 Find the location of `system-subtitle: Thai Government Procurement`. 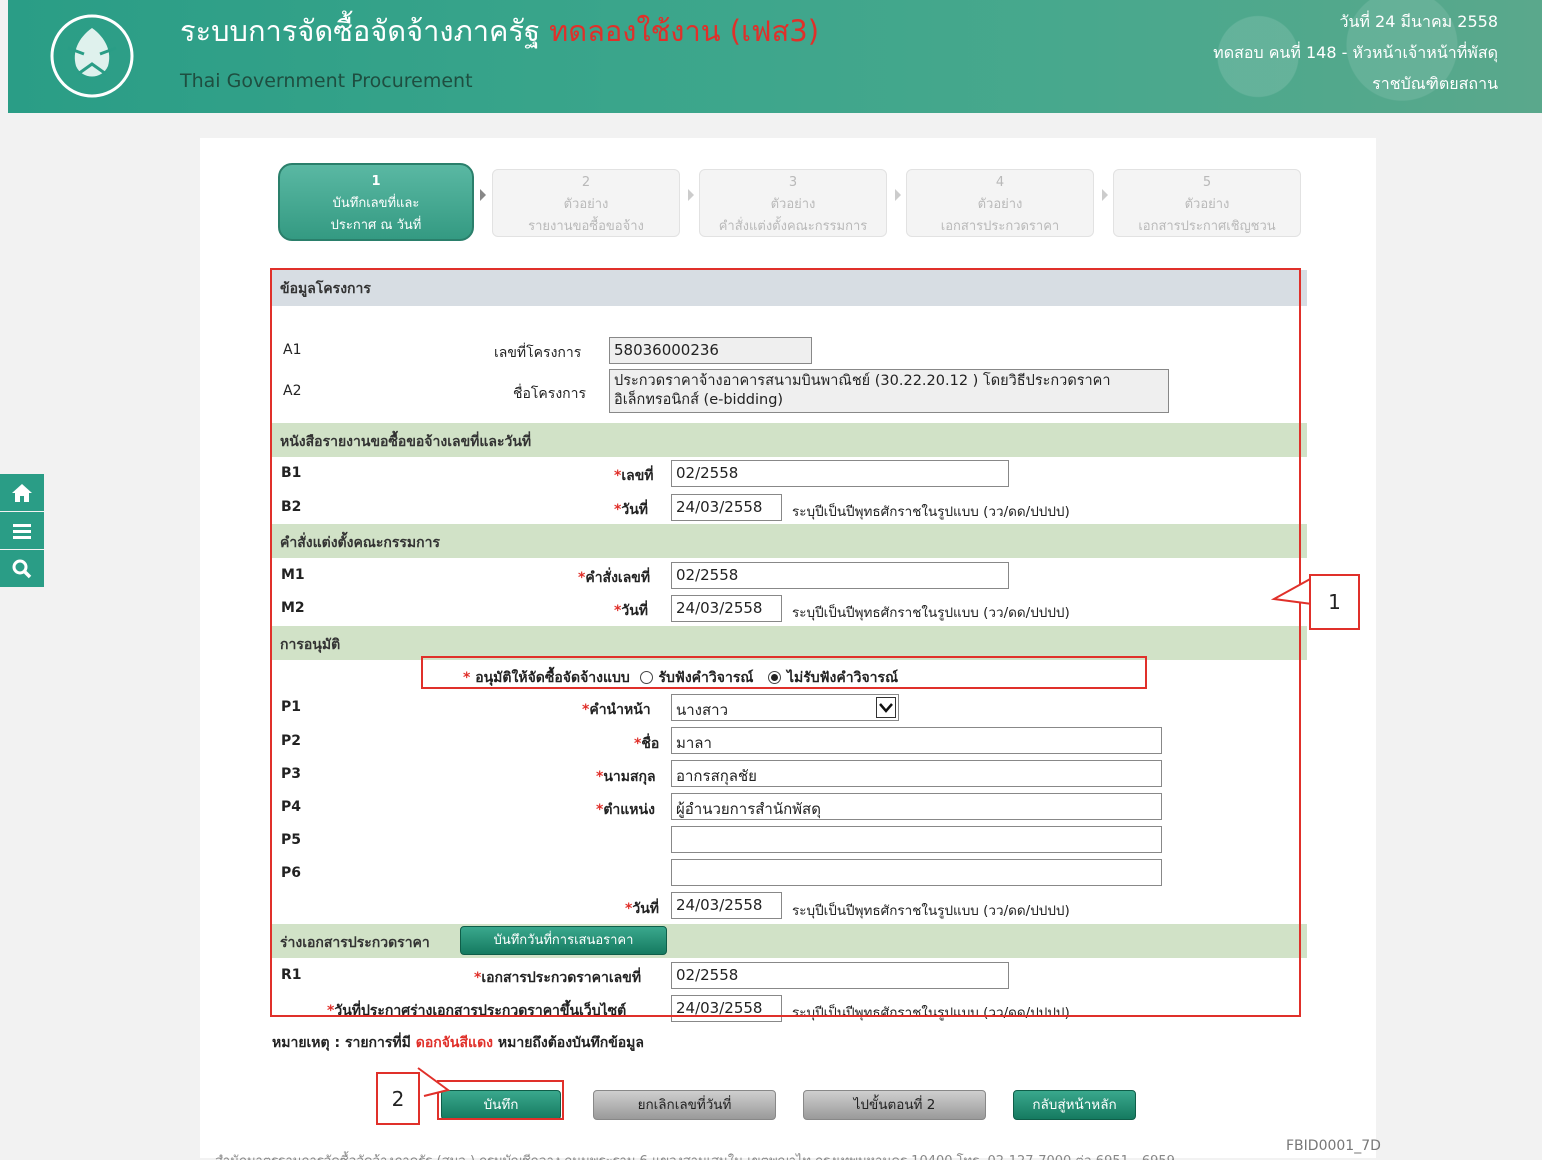

system-subtitle: Thai Government Procurement is located at coordinates (326, 81).